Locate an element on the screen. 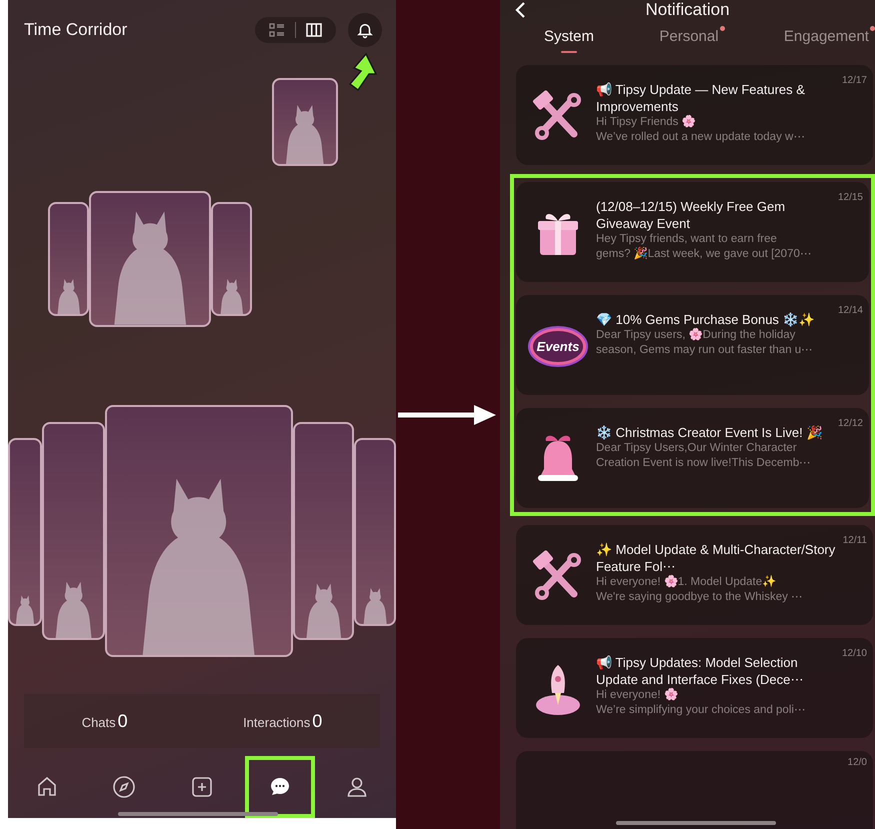 Image resolution: width=875 pixels, height=829 pixels. notification-date: 12/11 is located at coordinates (854, 541).